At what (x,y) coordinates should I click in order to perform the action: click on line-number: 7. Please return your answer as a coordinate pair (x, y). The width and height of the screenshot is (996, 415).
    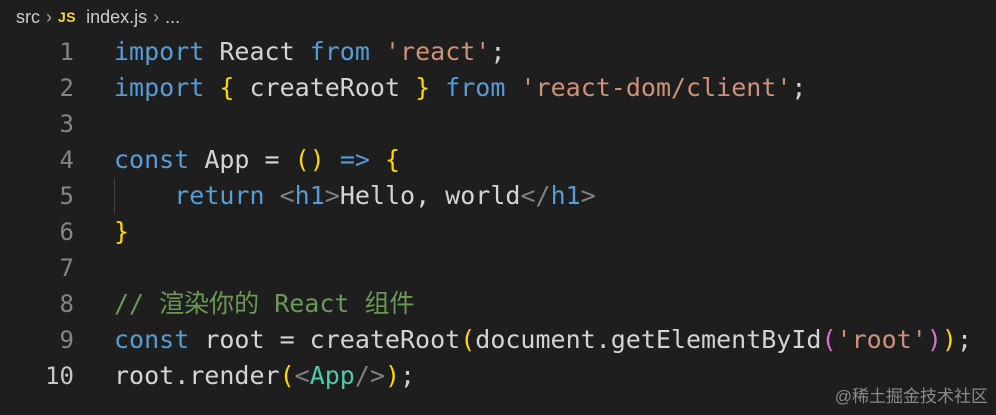
    Looking at the image, I should click on (66, 268).